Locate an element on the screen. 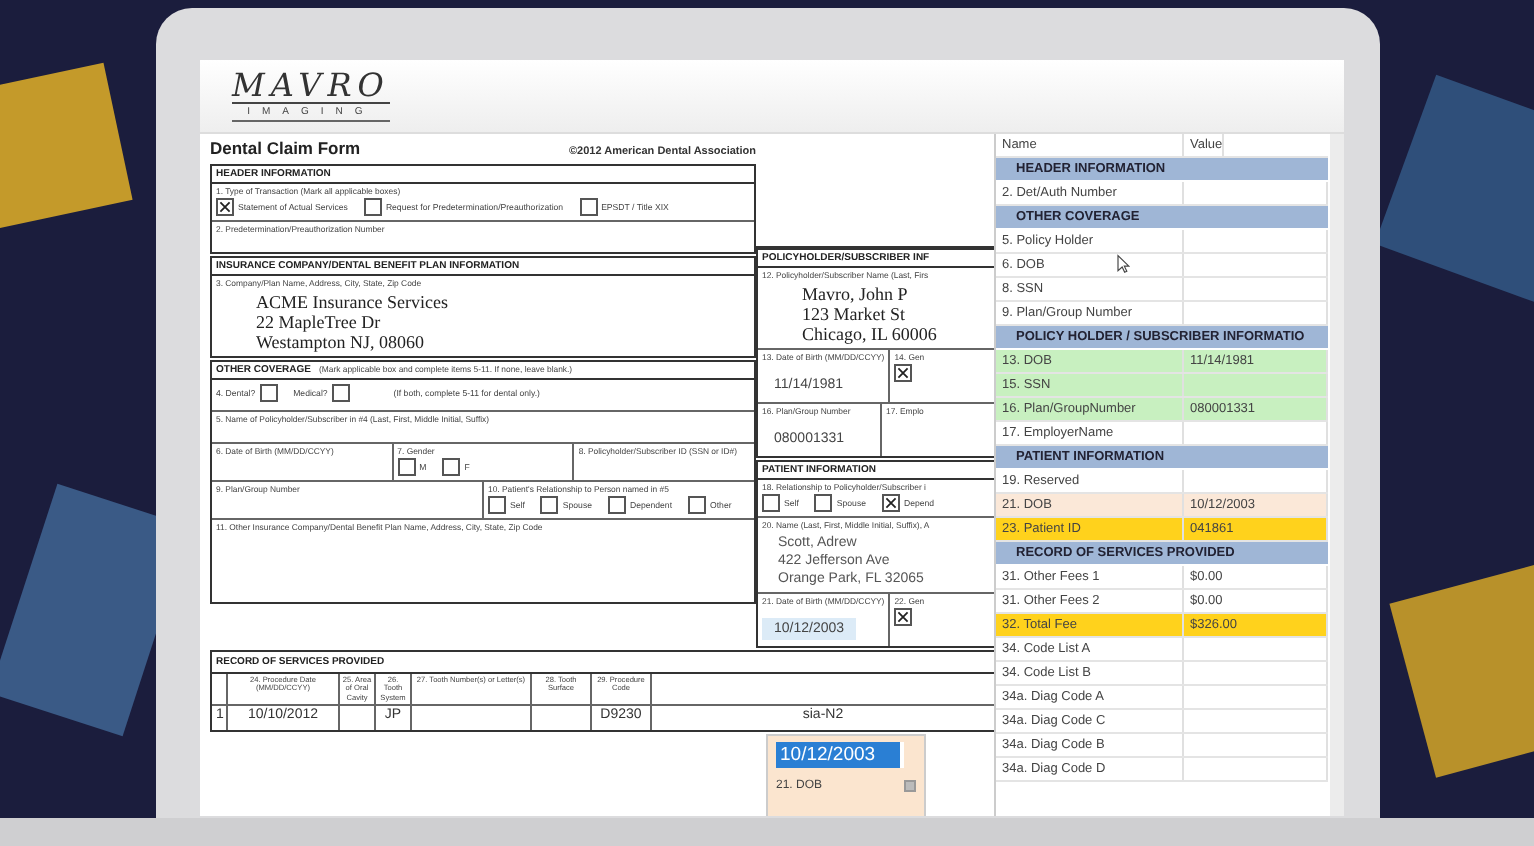 This screenshot has width=1534, height=846. address-line: Mavro, John P is located at coordinates (856, 294).